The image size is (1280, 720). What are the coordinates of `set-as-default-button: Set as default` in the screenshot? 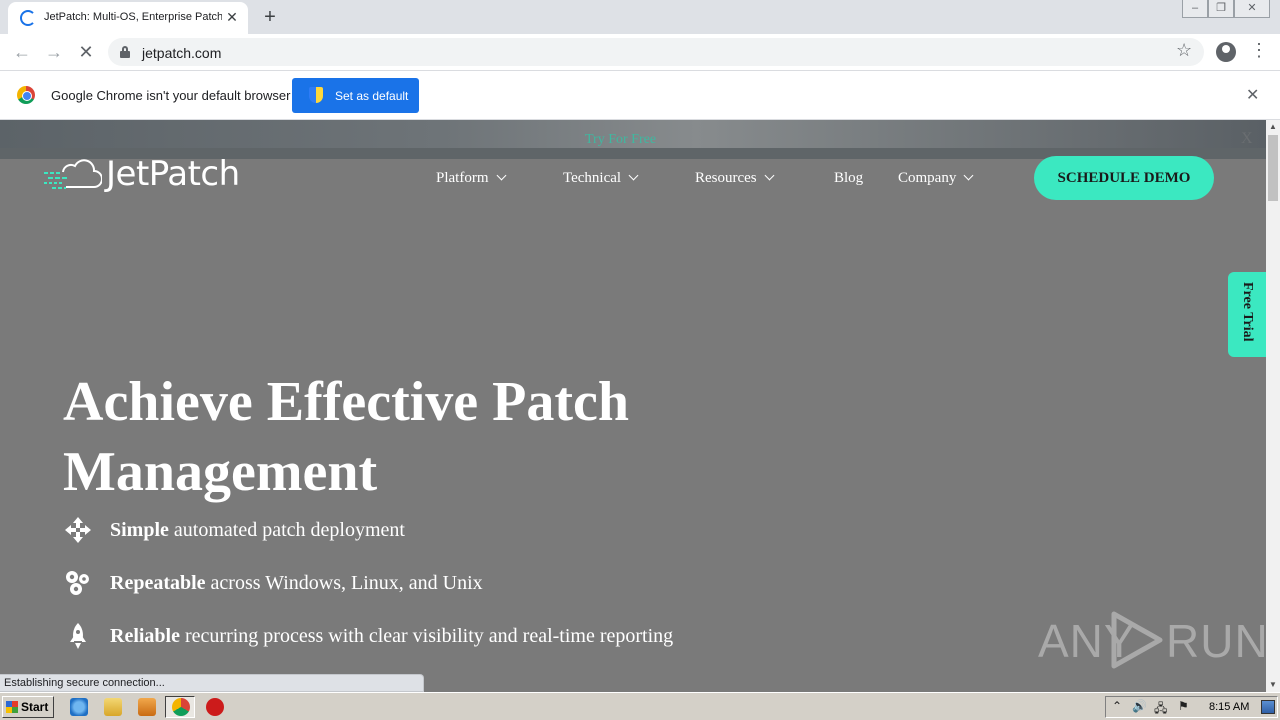 It's located at (355, 95).